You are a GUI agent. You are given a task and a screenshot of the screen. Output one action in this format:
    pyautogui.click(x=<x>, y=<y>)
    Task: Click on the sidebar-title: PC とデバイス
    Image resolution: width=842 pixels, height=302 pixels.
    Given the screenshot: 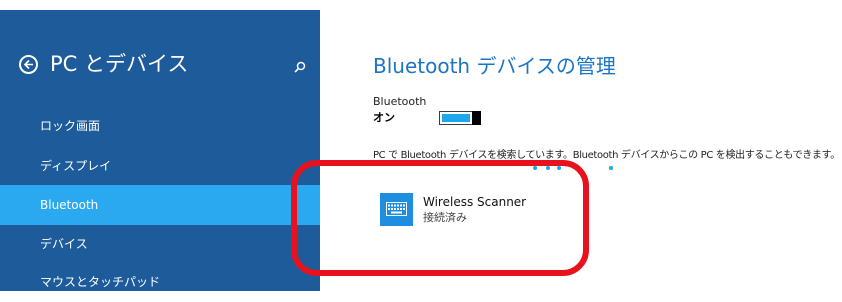 What is the action you would take?
    pyautogui.click(x=119, y=64)
    